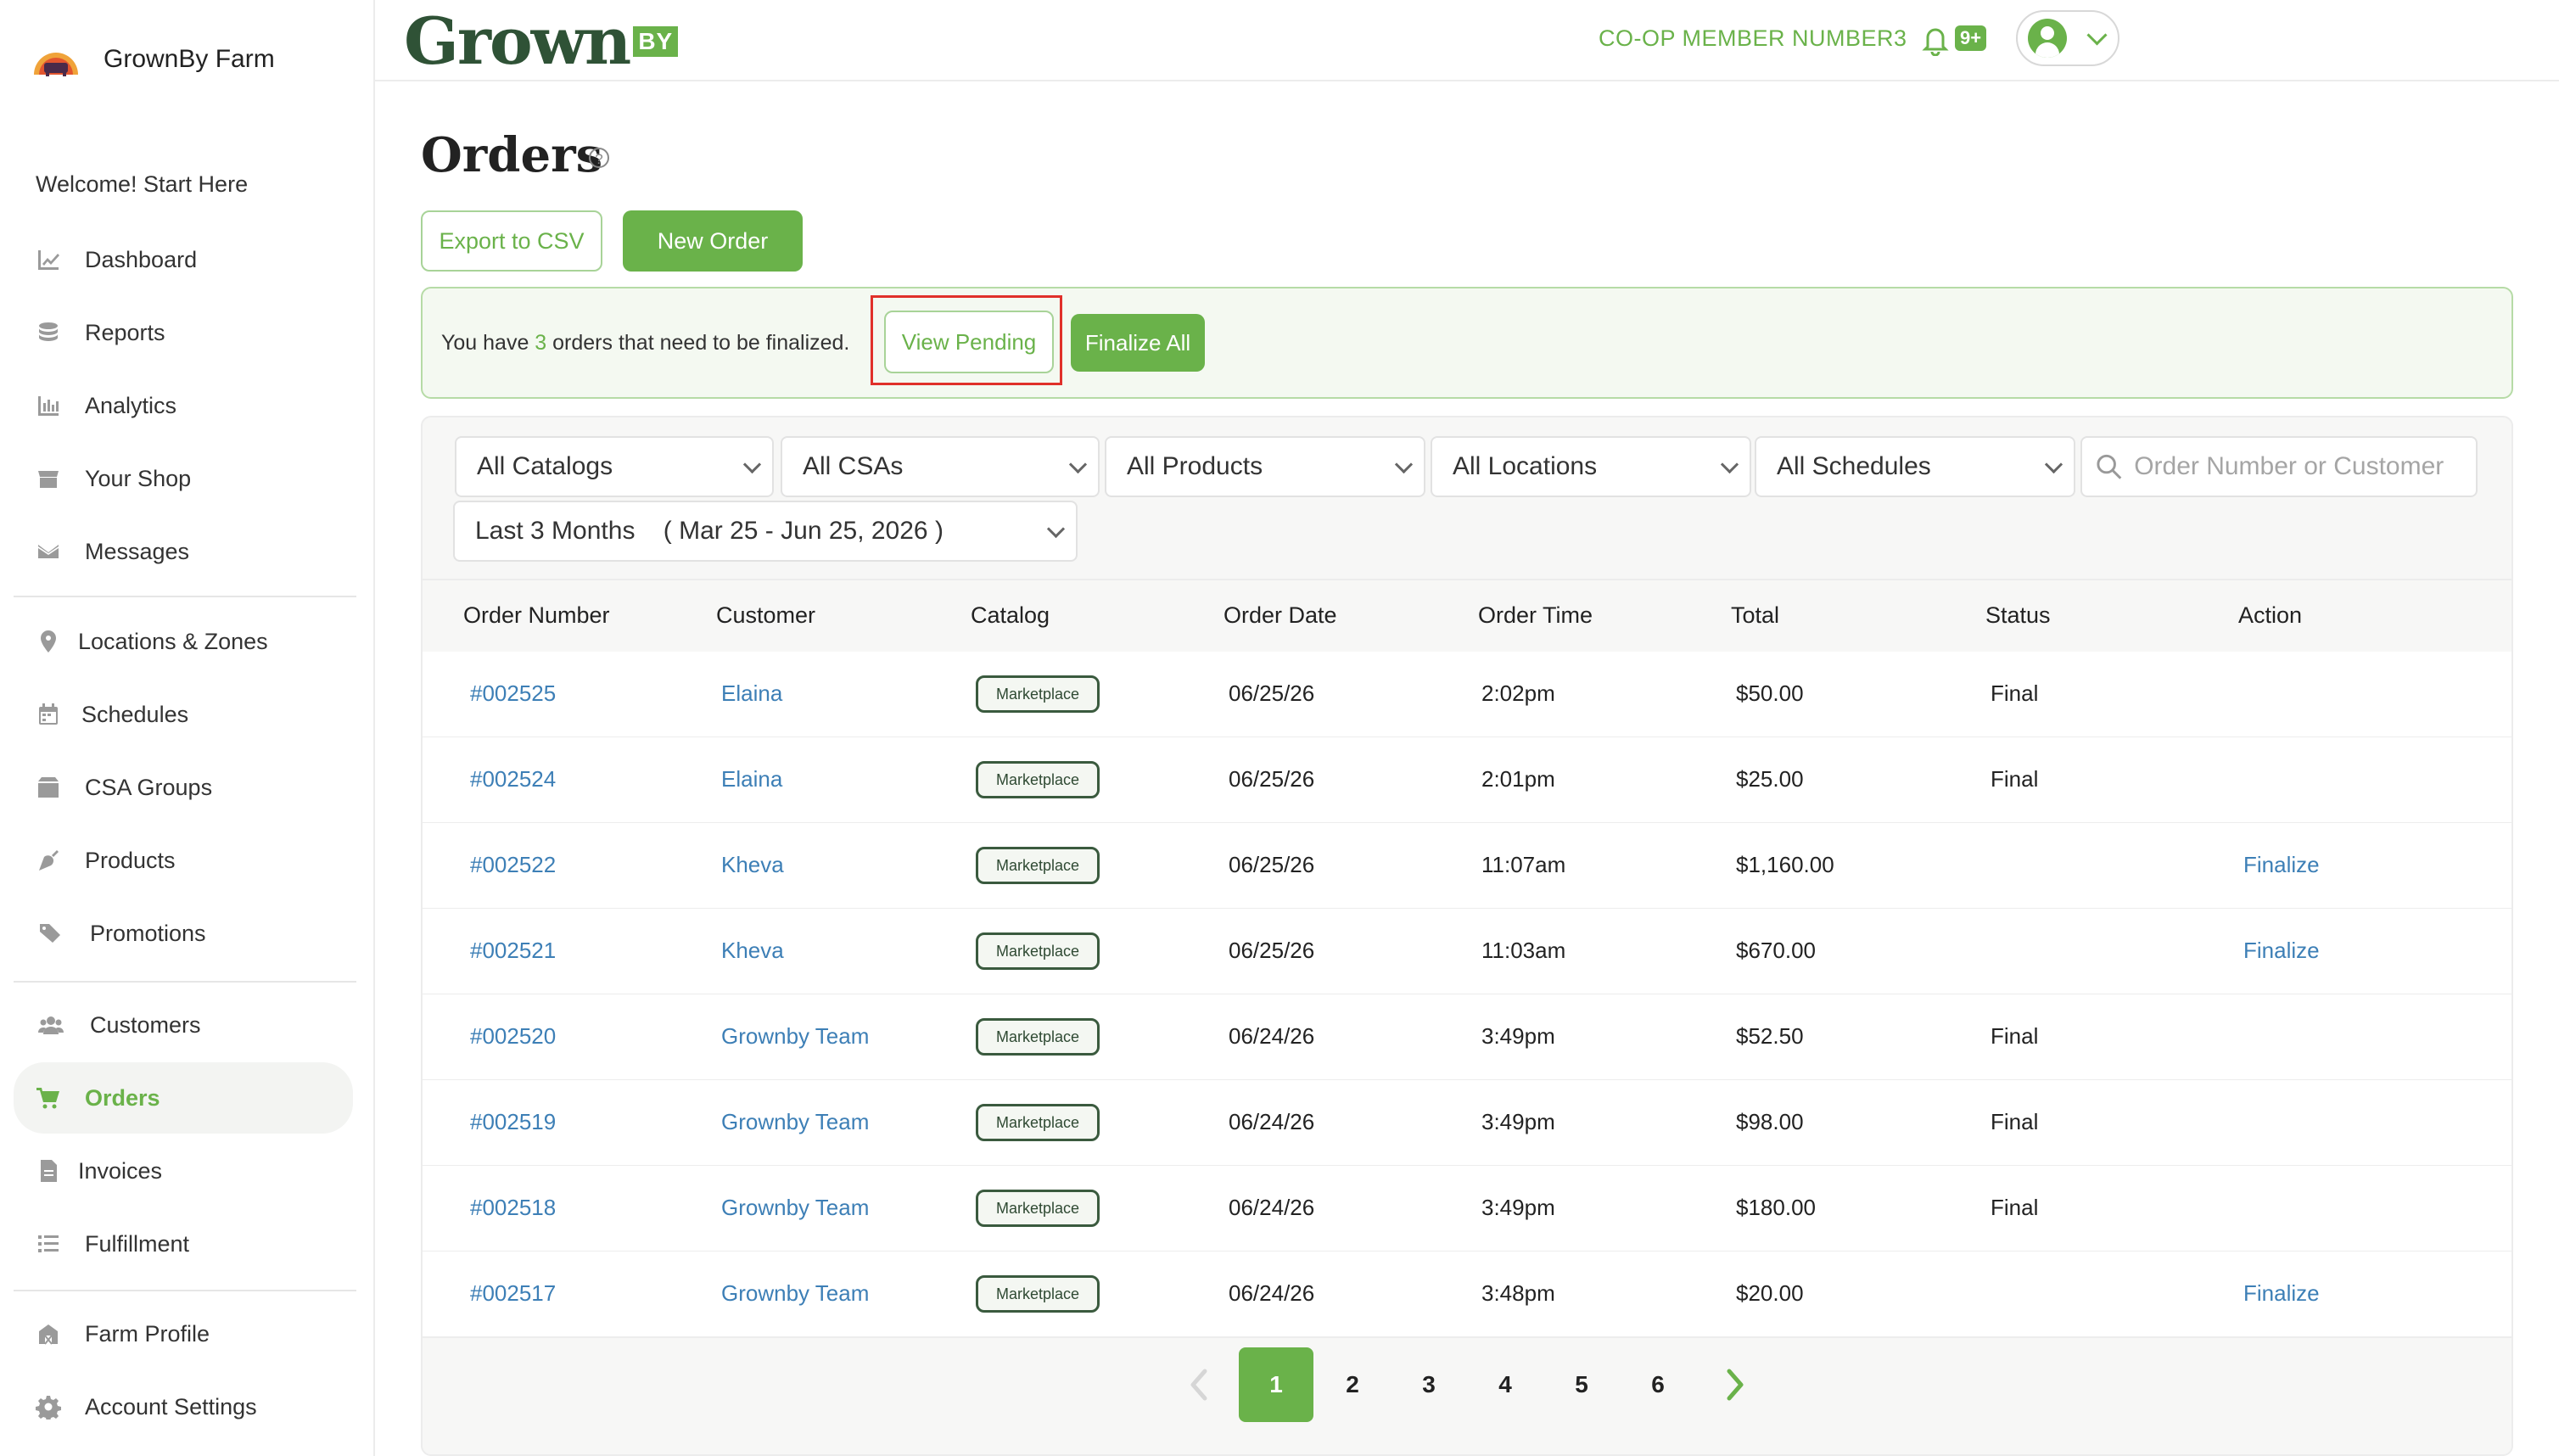  What do you see at coordinates (51, 934) in the screenshot?
I see `tags-icon` at bounding box center [51, 934].